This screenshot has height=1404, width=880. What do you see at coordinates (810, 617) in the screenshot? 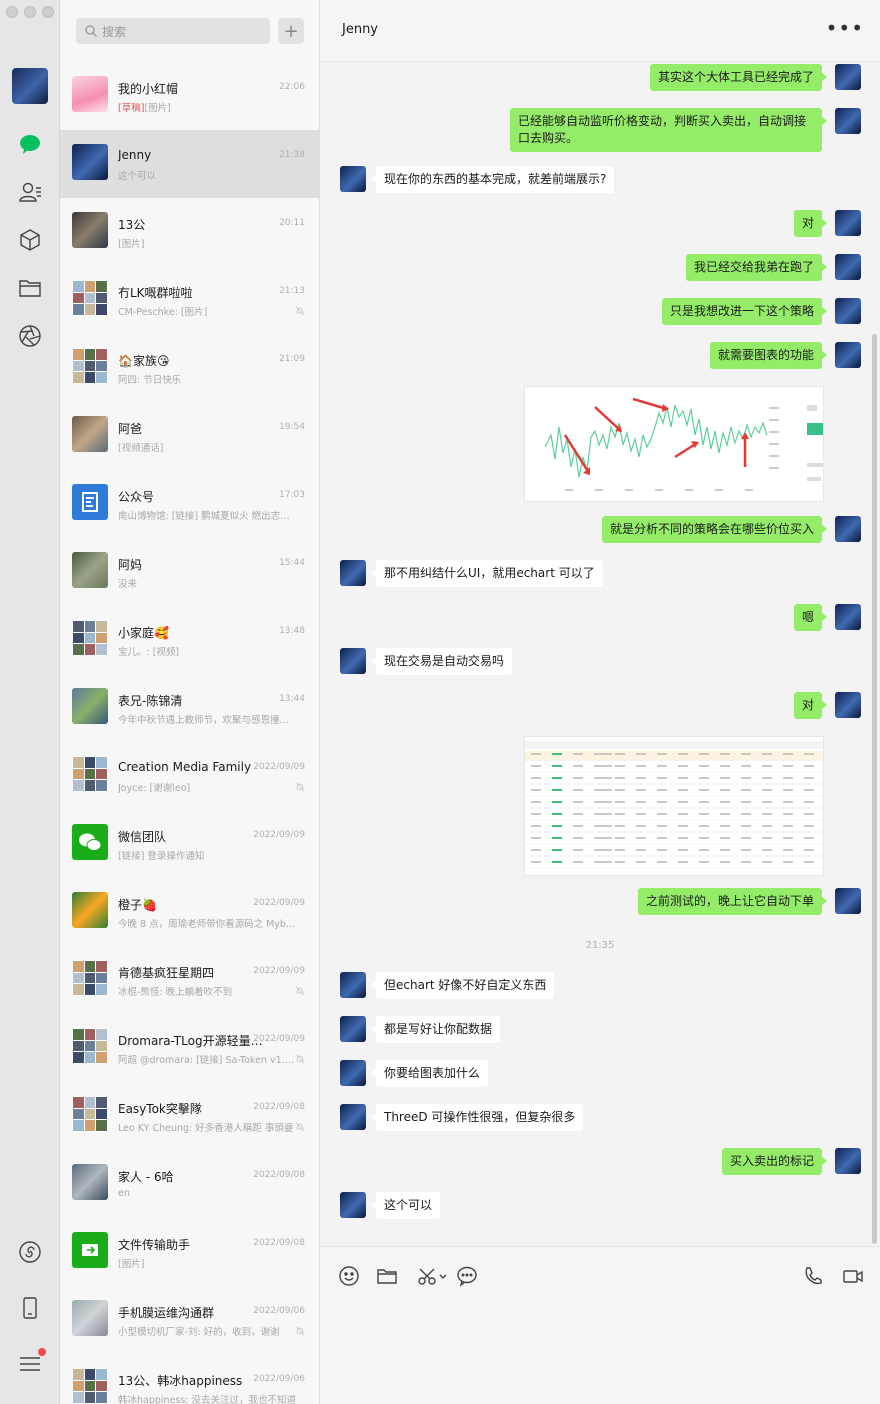
I see `message-bubble: 嗯` at bounding box center [810, 617].